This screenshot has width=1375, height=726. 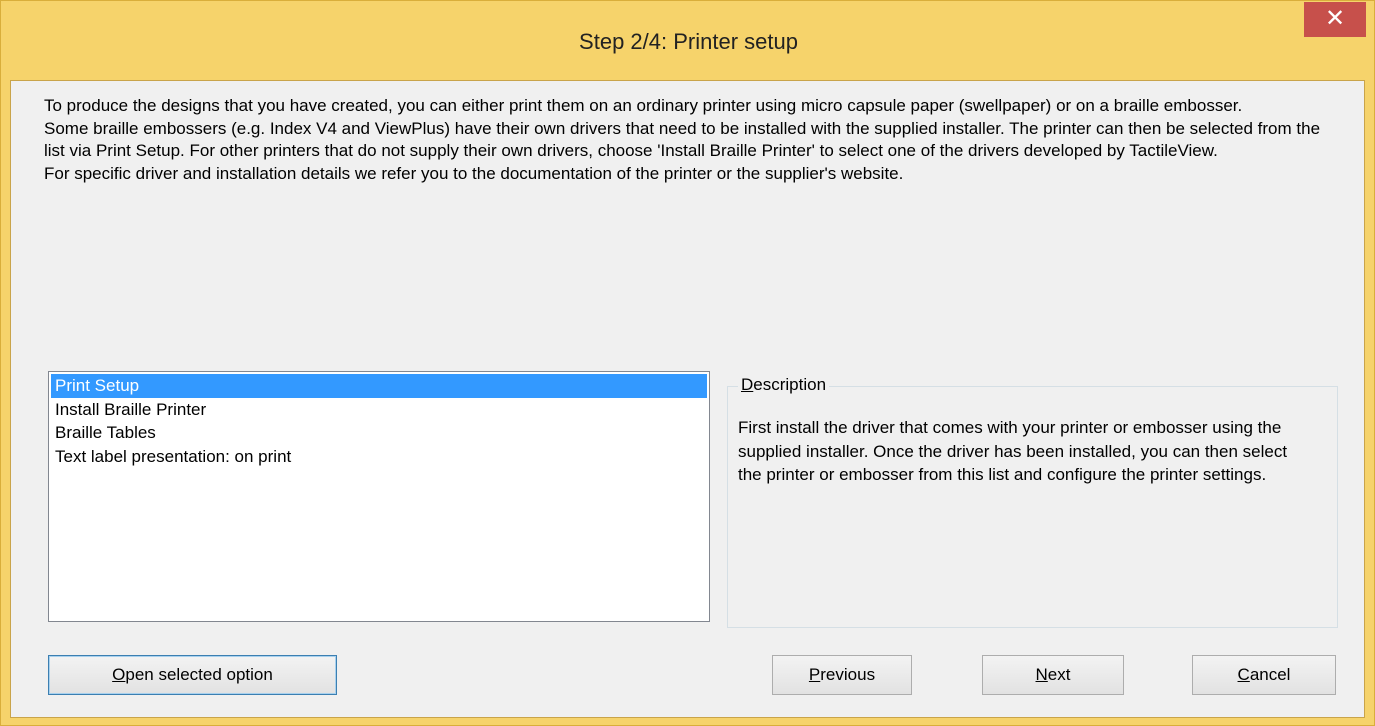 I want to click on next-button-label: ext, so click(x=1059, y=674).